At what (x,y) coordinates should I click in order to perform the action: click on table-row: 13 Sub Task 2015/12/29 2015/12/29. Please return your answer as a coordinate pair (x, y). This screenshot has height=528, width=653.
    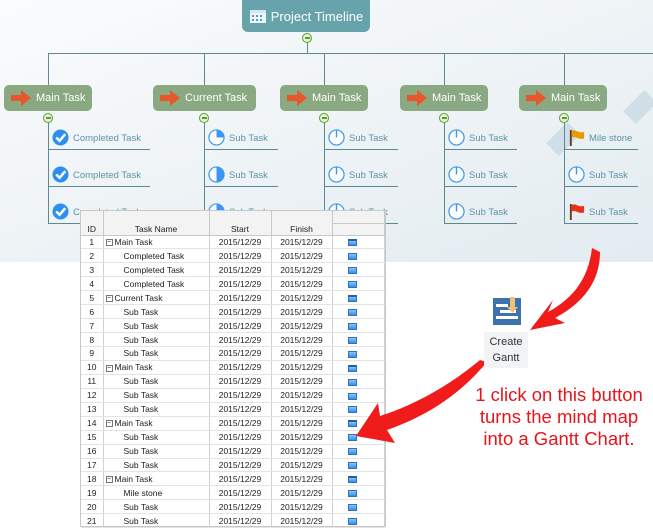
    Looking at the image, I should click on (233, 409).